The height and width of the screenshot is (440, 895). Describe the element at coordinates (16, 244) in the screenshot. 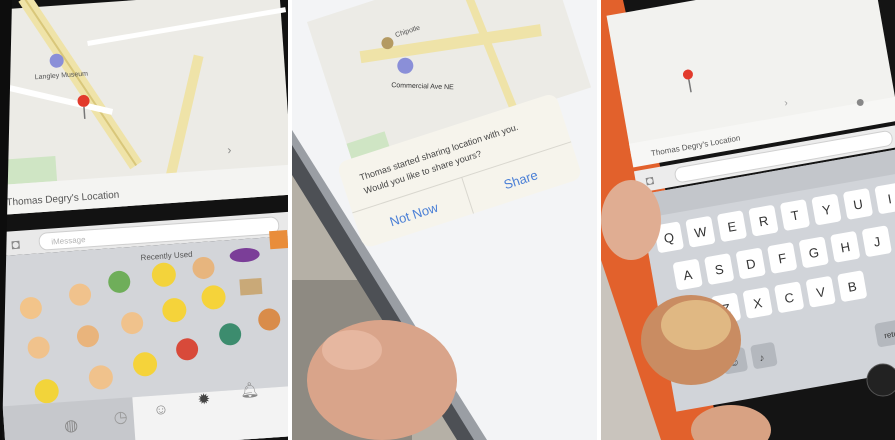

I see `camera-icon: ◘` at that location.